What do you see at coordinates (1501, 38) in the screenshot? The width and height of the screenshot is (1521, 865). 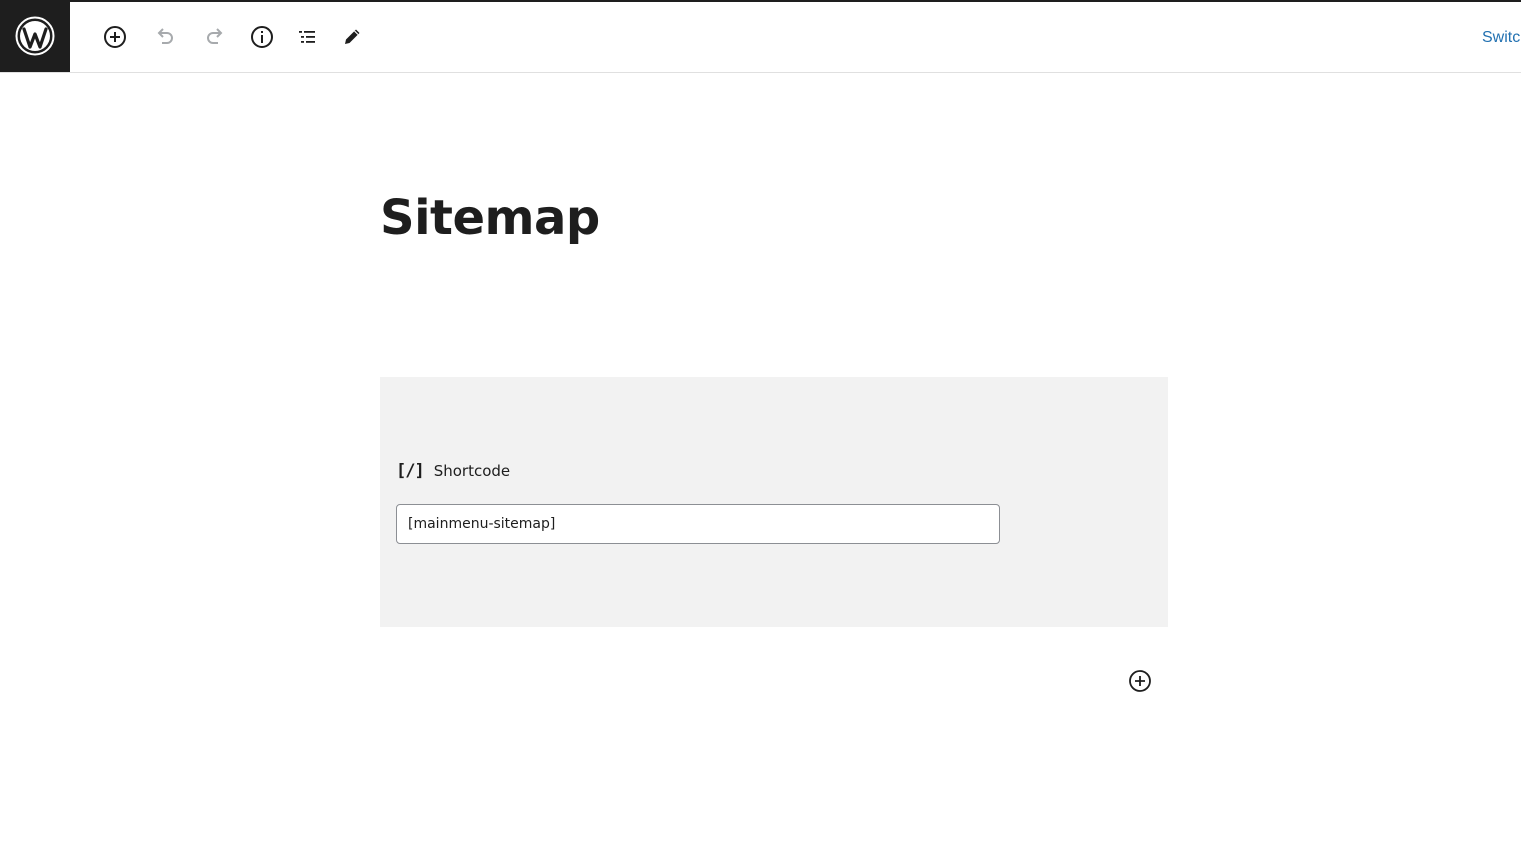 I see `switch-link: Switc` at bounding box center [1501, 38].